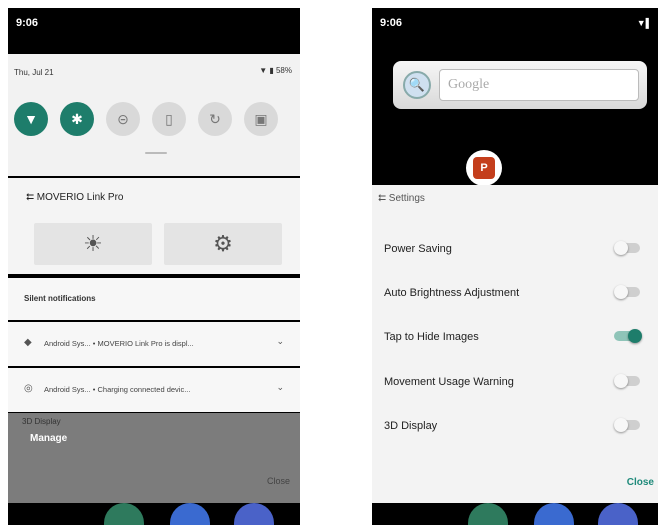  Describe the element at coordinates (28, 342) in the screenshot. I see `android-system-icon: ◆` at that location.